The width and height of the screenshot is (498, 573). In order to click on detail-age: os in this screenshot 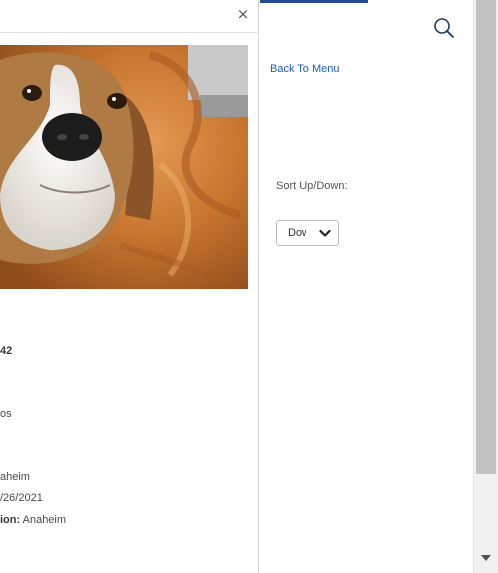, I will do `click(6, 414)`.